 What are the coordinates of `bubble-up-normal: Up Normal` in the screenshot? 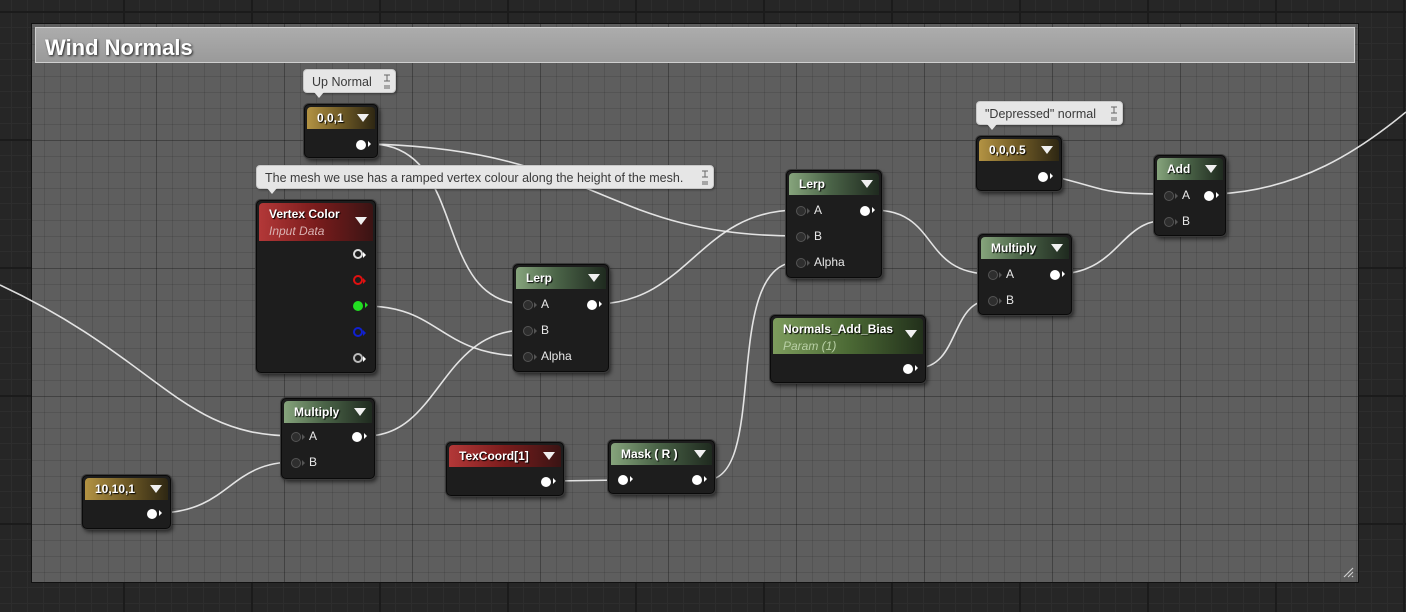 It's located at (349, 83).